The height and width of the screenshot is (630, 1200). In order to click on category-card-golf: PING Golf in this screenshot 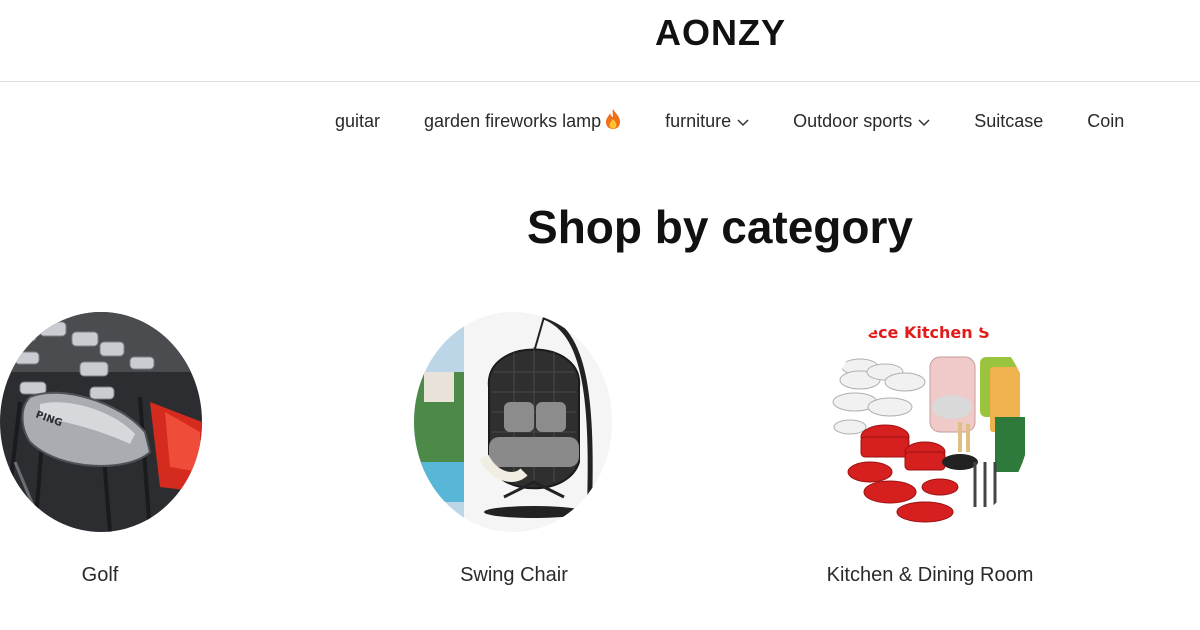, I will do `click(101, 449)`.